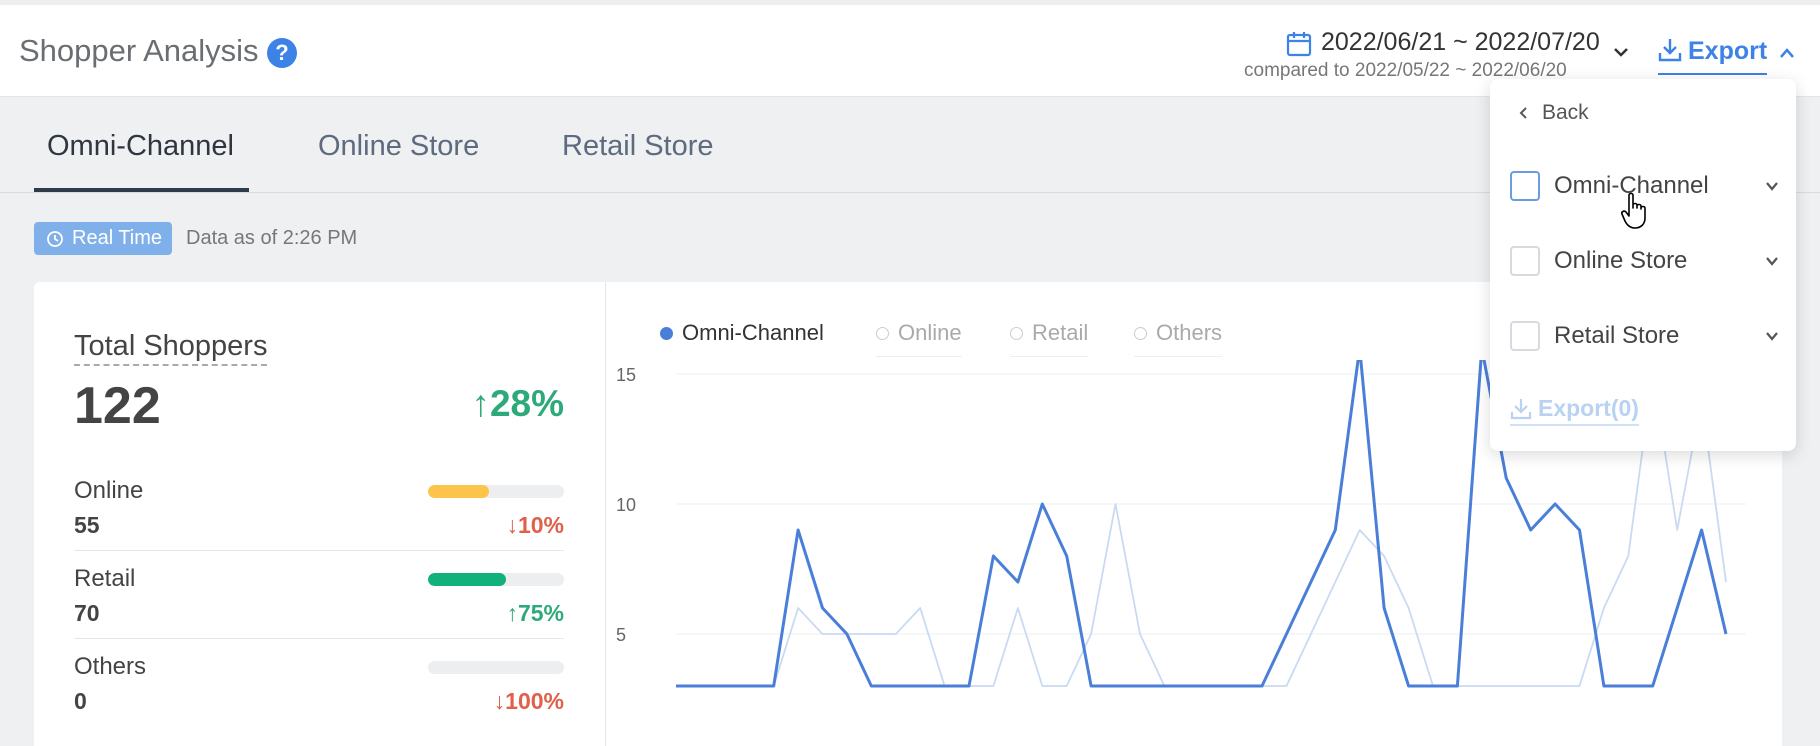  I want to click on chevron-up-icon, so click(1787, 53).